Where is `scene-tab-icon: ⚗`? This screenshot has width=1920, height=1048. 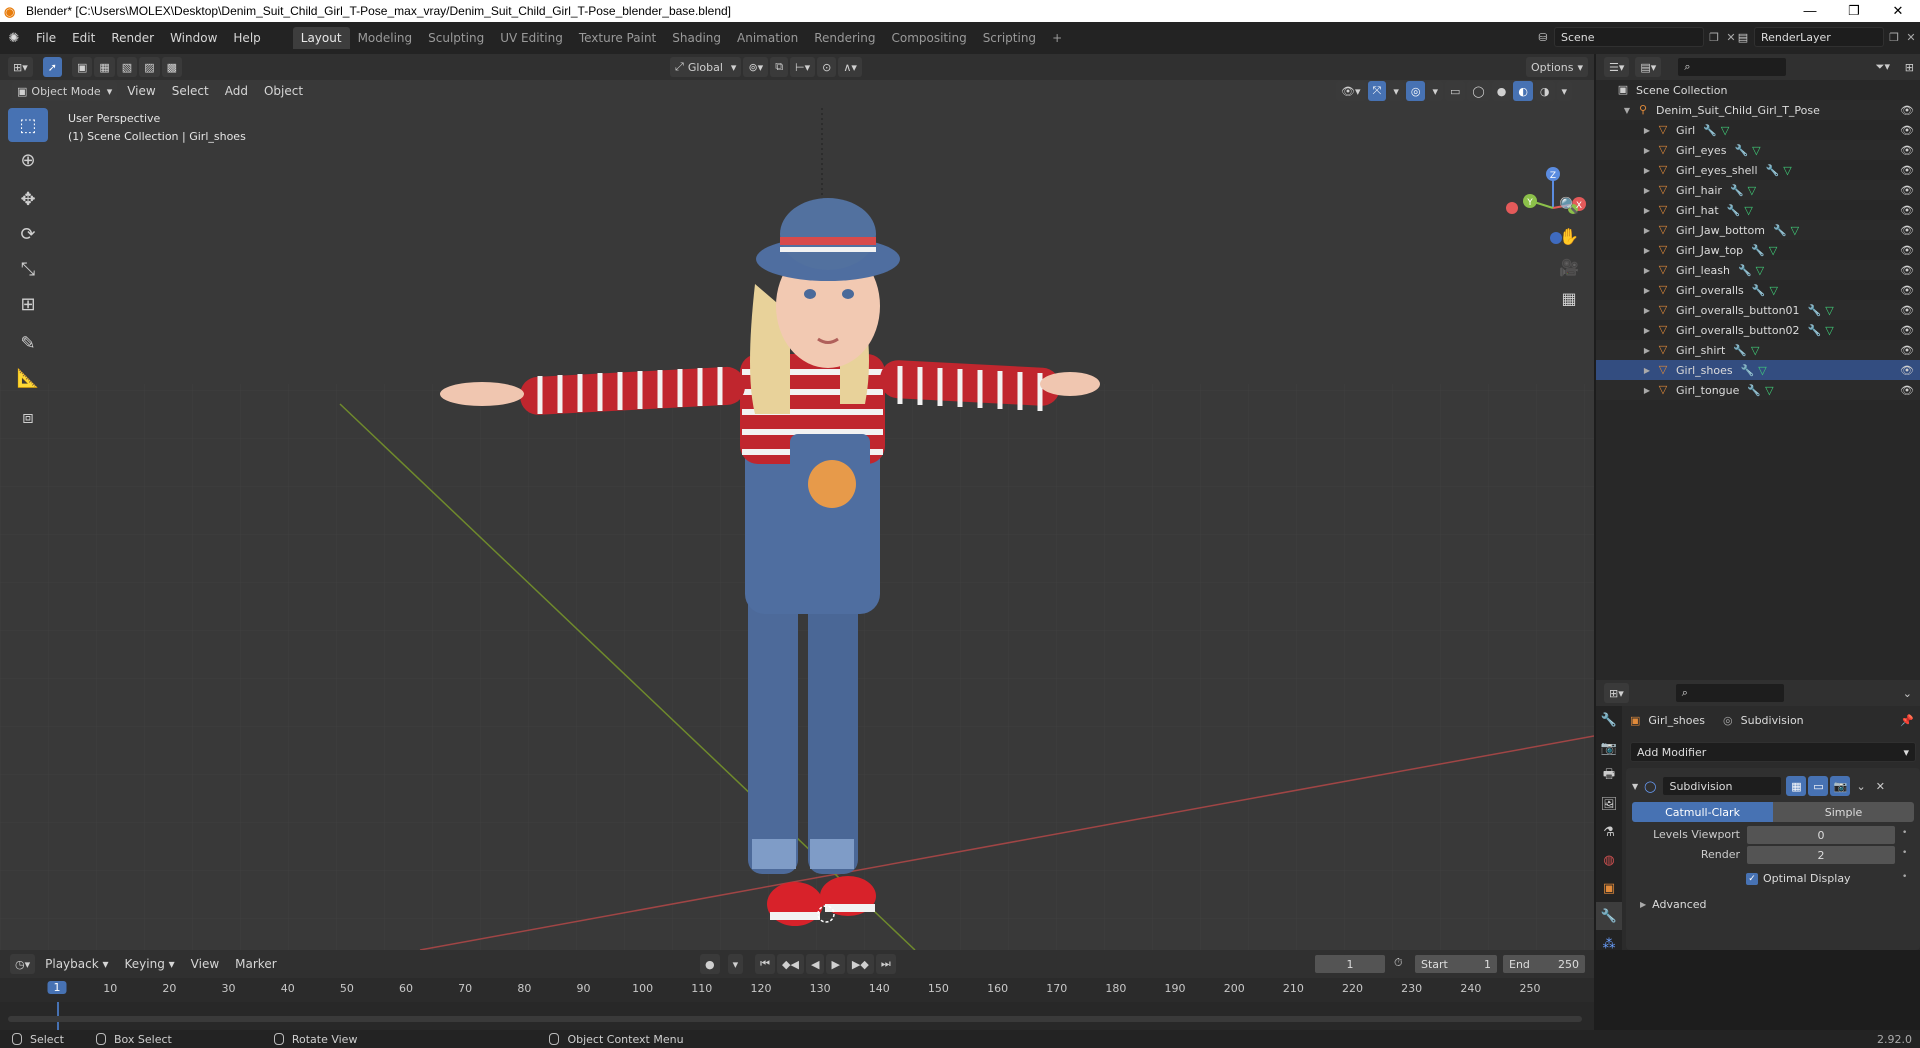 scene-tab-icon: ⚗ is located at coordinates (1609, 832).